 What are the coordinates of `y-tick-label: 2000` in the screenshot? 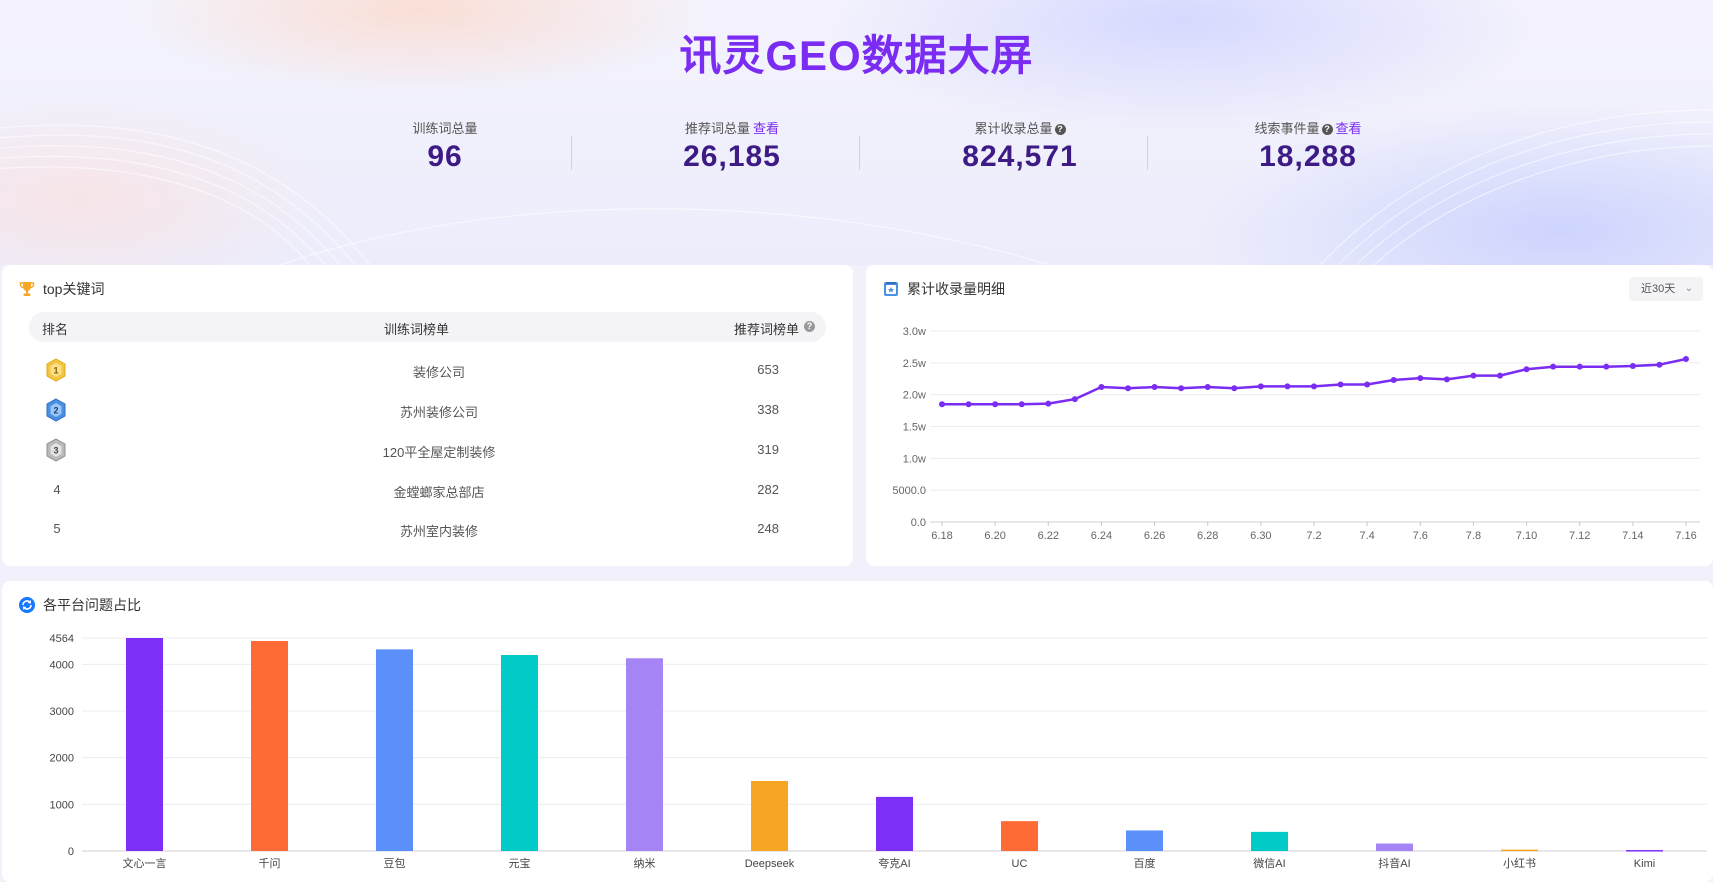 It's located at (62, 759).